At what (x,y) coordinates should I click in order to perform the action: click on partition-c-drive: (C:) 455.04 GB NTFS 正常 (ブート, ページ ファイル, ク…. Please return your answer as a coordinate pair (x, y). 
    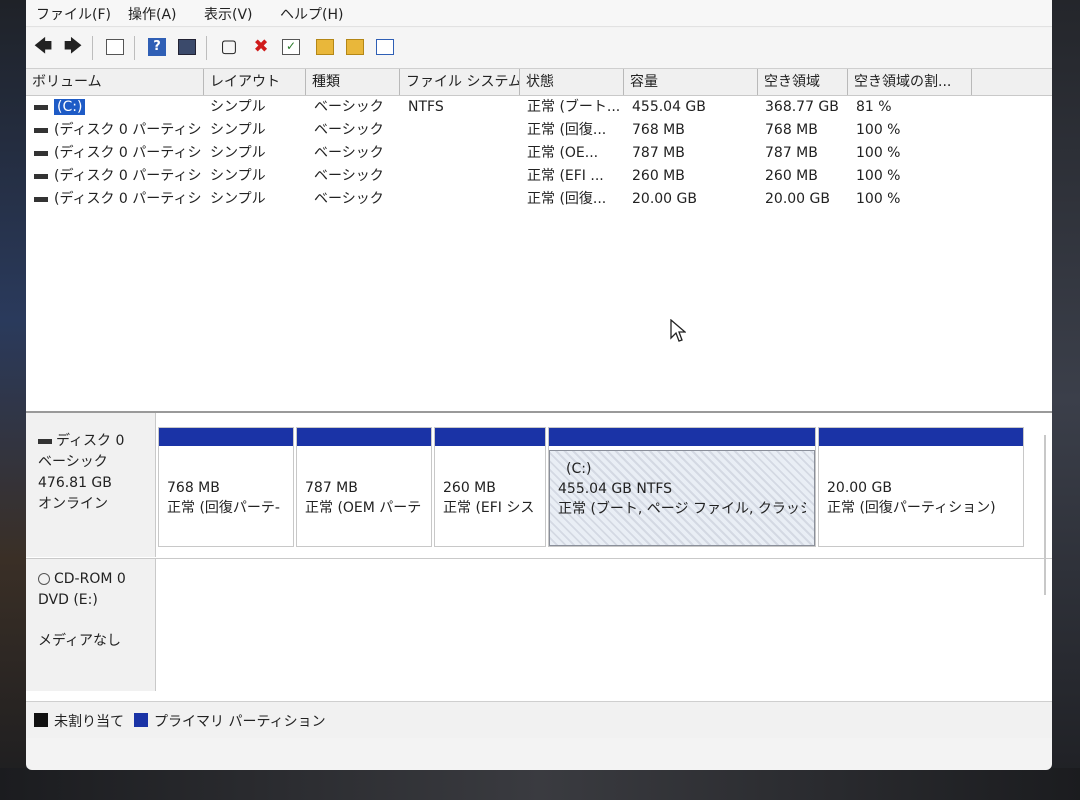
    Looking at the image, I should click on (682, 487).